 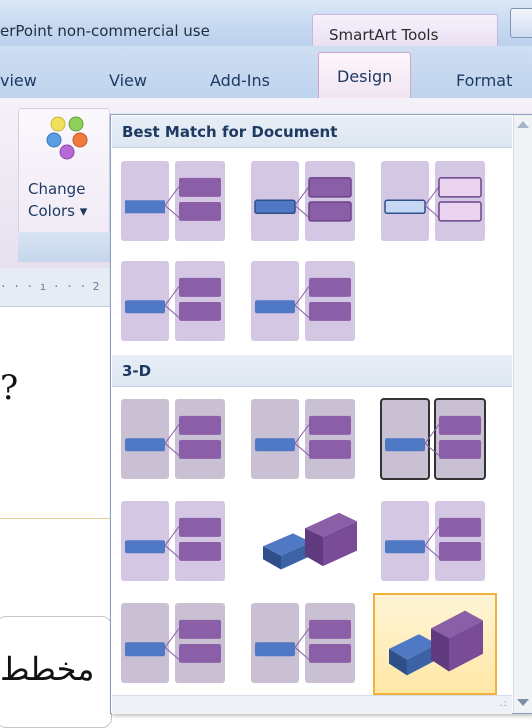 What do you see at coordinates (365, 75) in the screenshot?
I see `tab-design: Design` at bounding box center [365, 75].